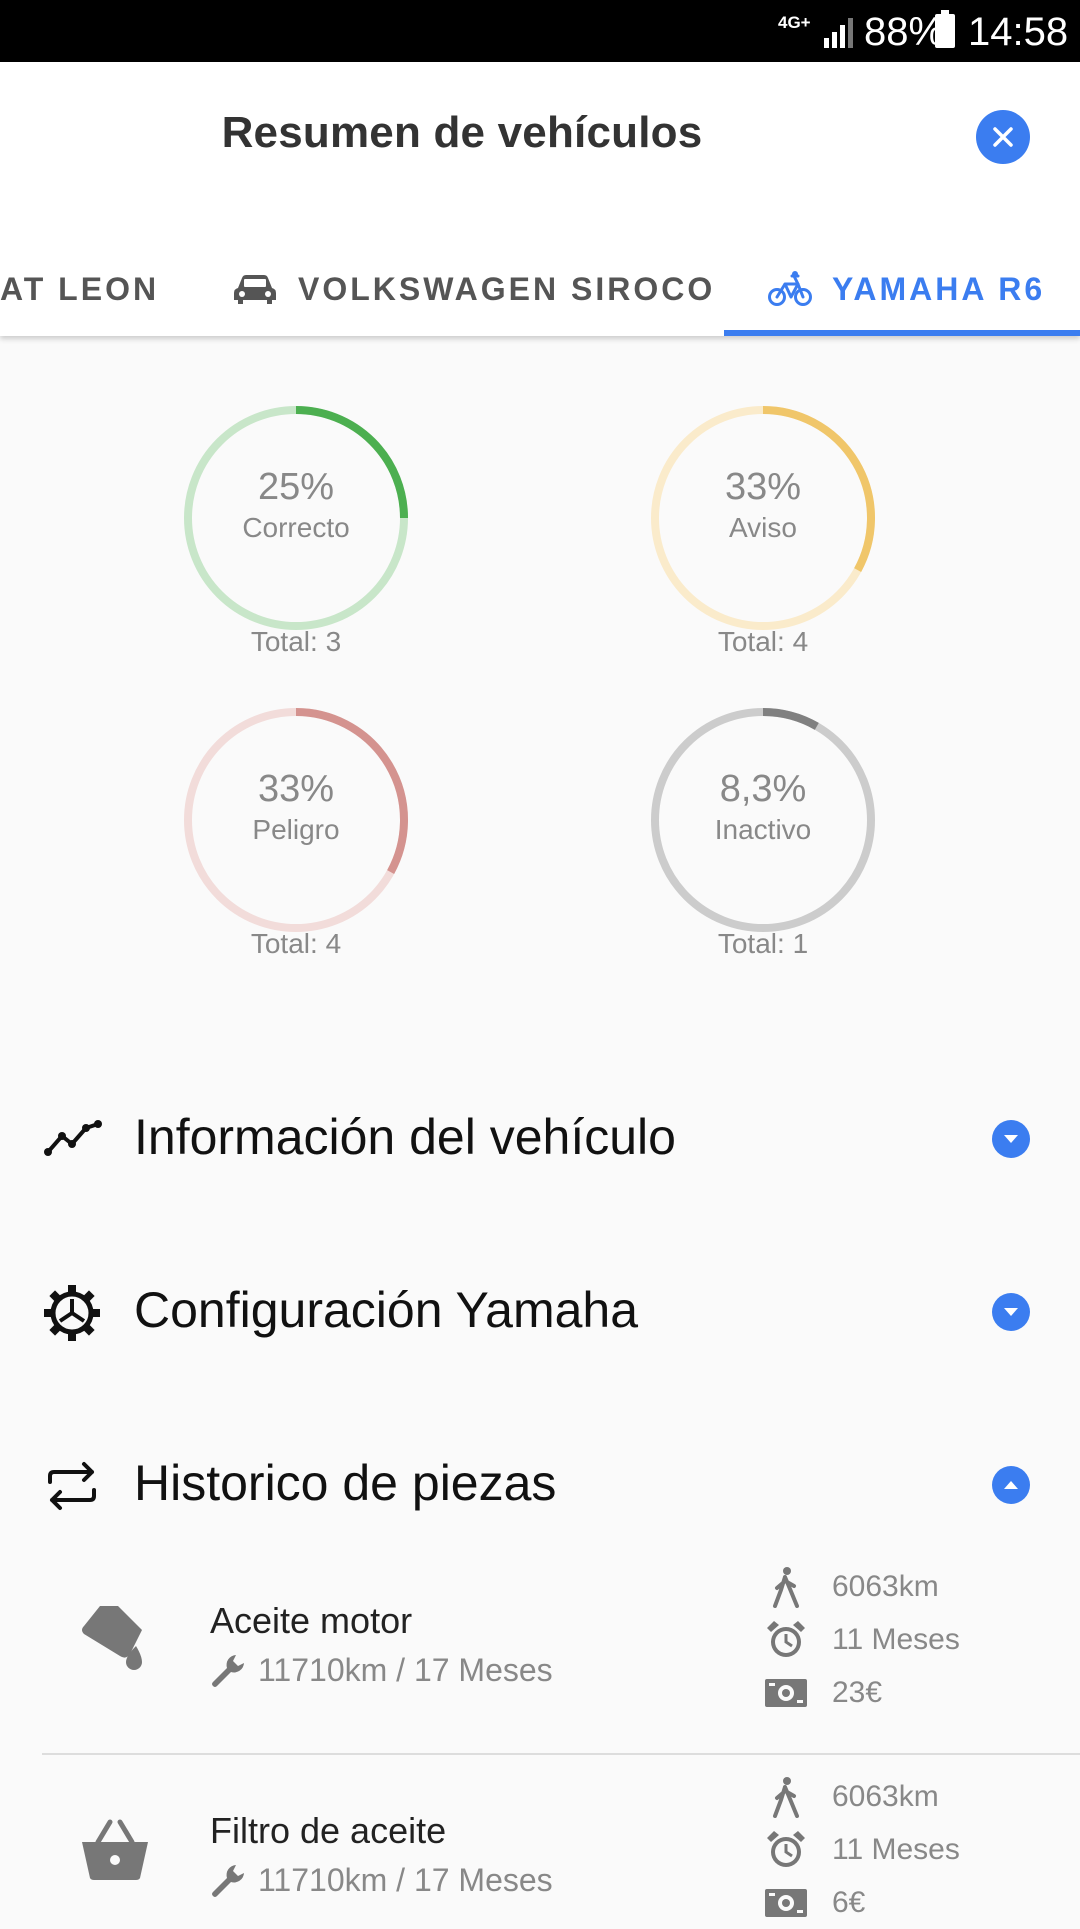 The width and height of the screenshot is (1080, 1929). I want to click on section-title: Información del vehículo, so click(405, 1137).